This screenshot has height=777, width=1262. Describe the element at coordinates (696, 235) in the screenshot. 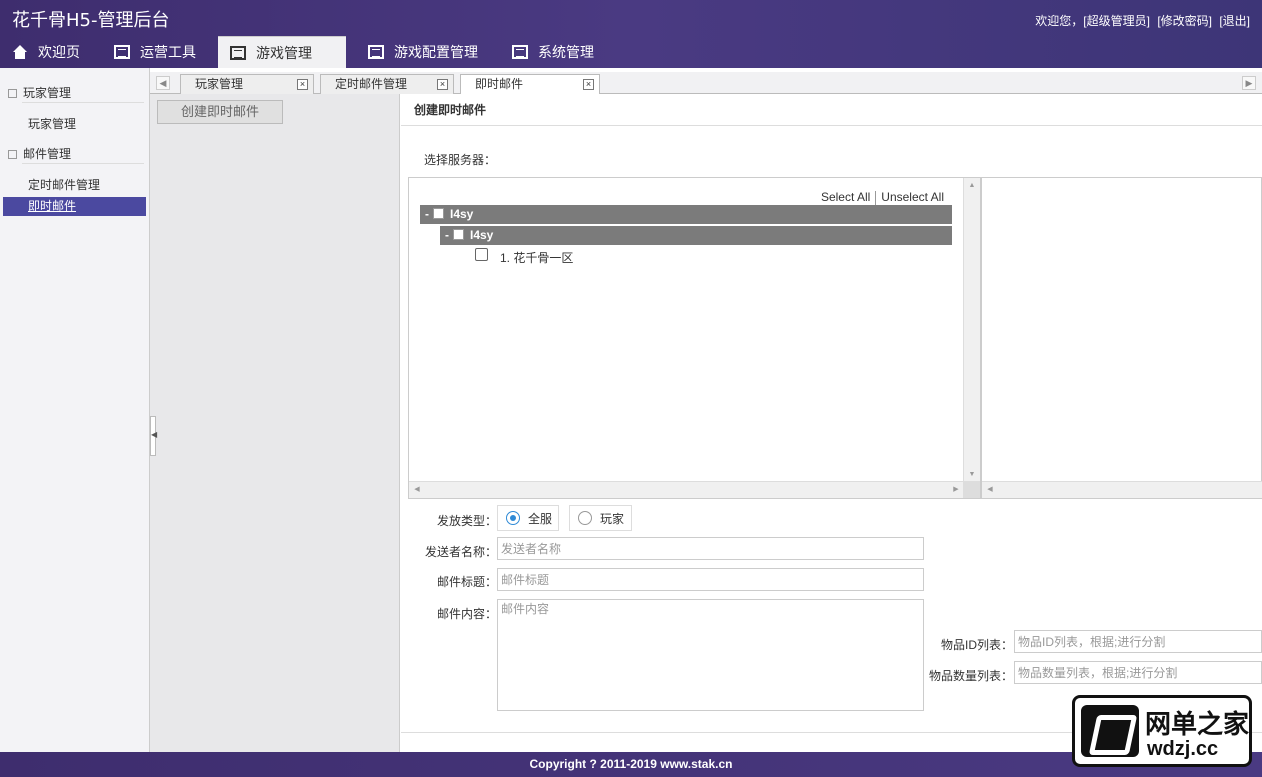

I see `tree-node-child: - I4sy` at that location.